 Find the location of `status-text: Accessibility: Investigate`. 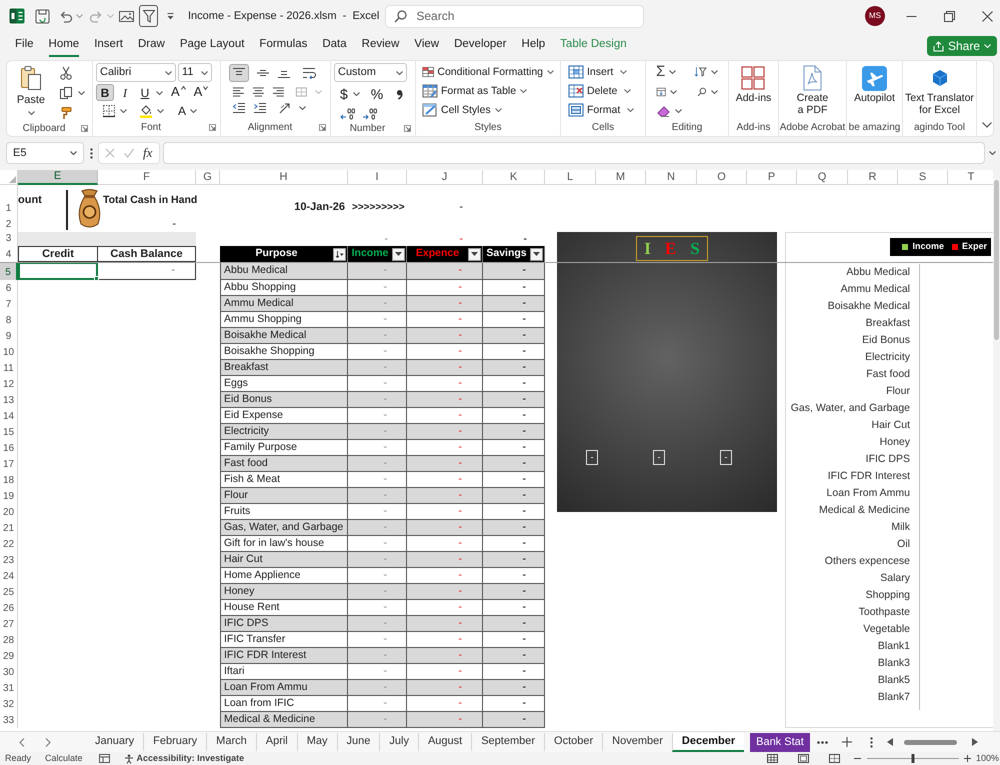

status-text: Accessibility: Investigate is located at coordinates (190, 758).